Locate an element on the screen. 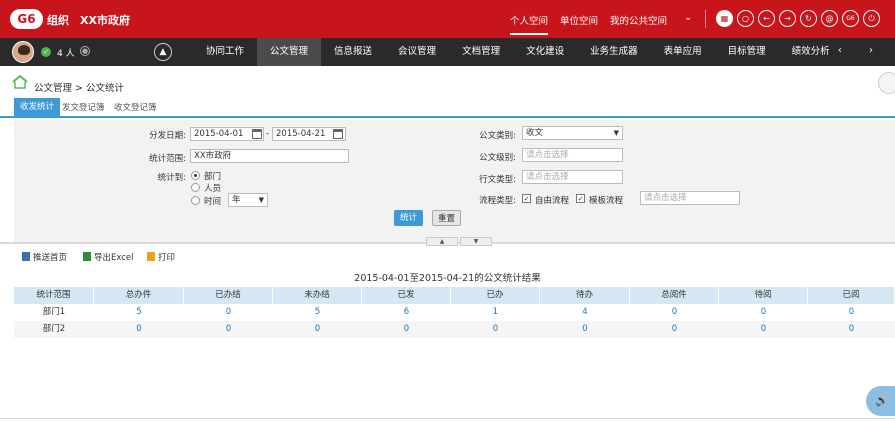  person-icon: ● is located at coordinates (85, 51).